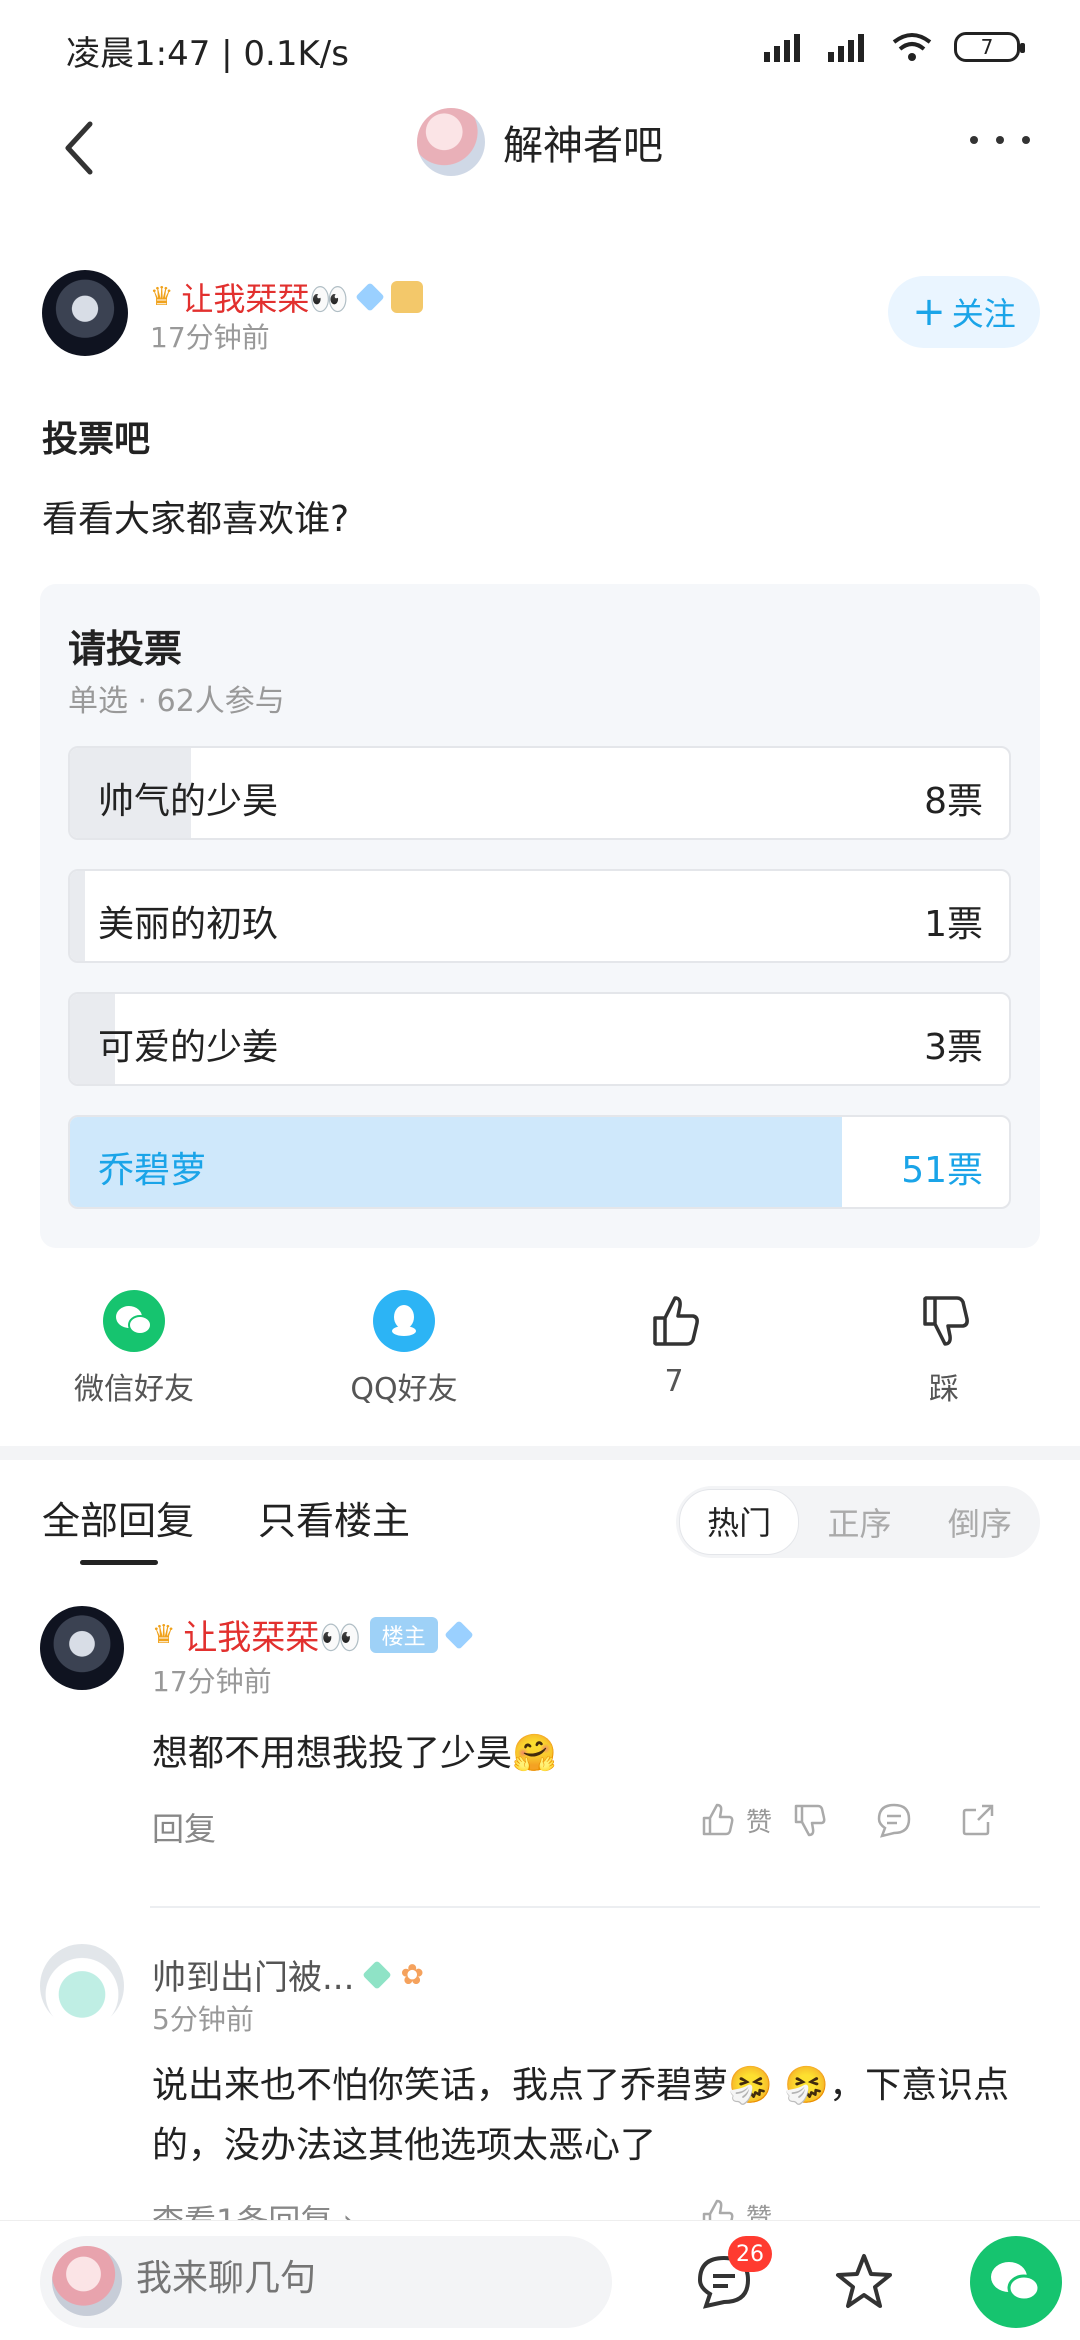  I want to click on share-icon, so click(978, 1820).